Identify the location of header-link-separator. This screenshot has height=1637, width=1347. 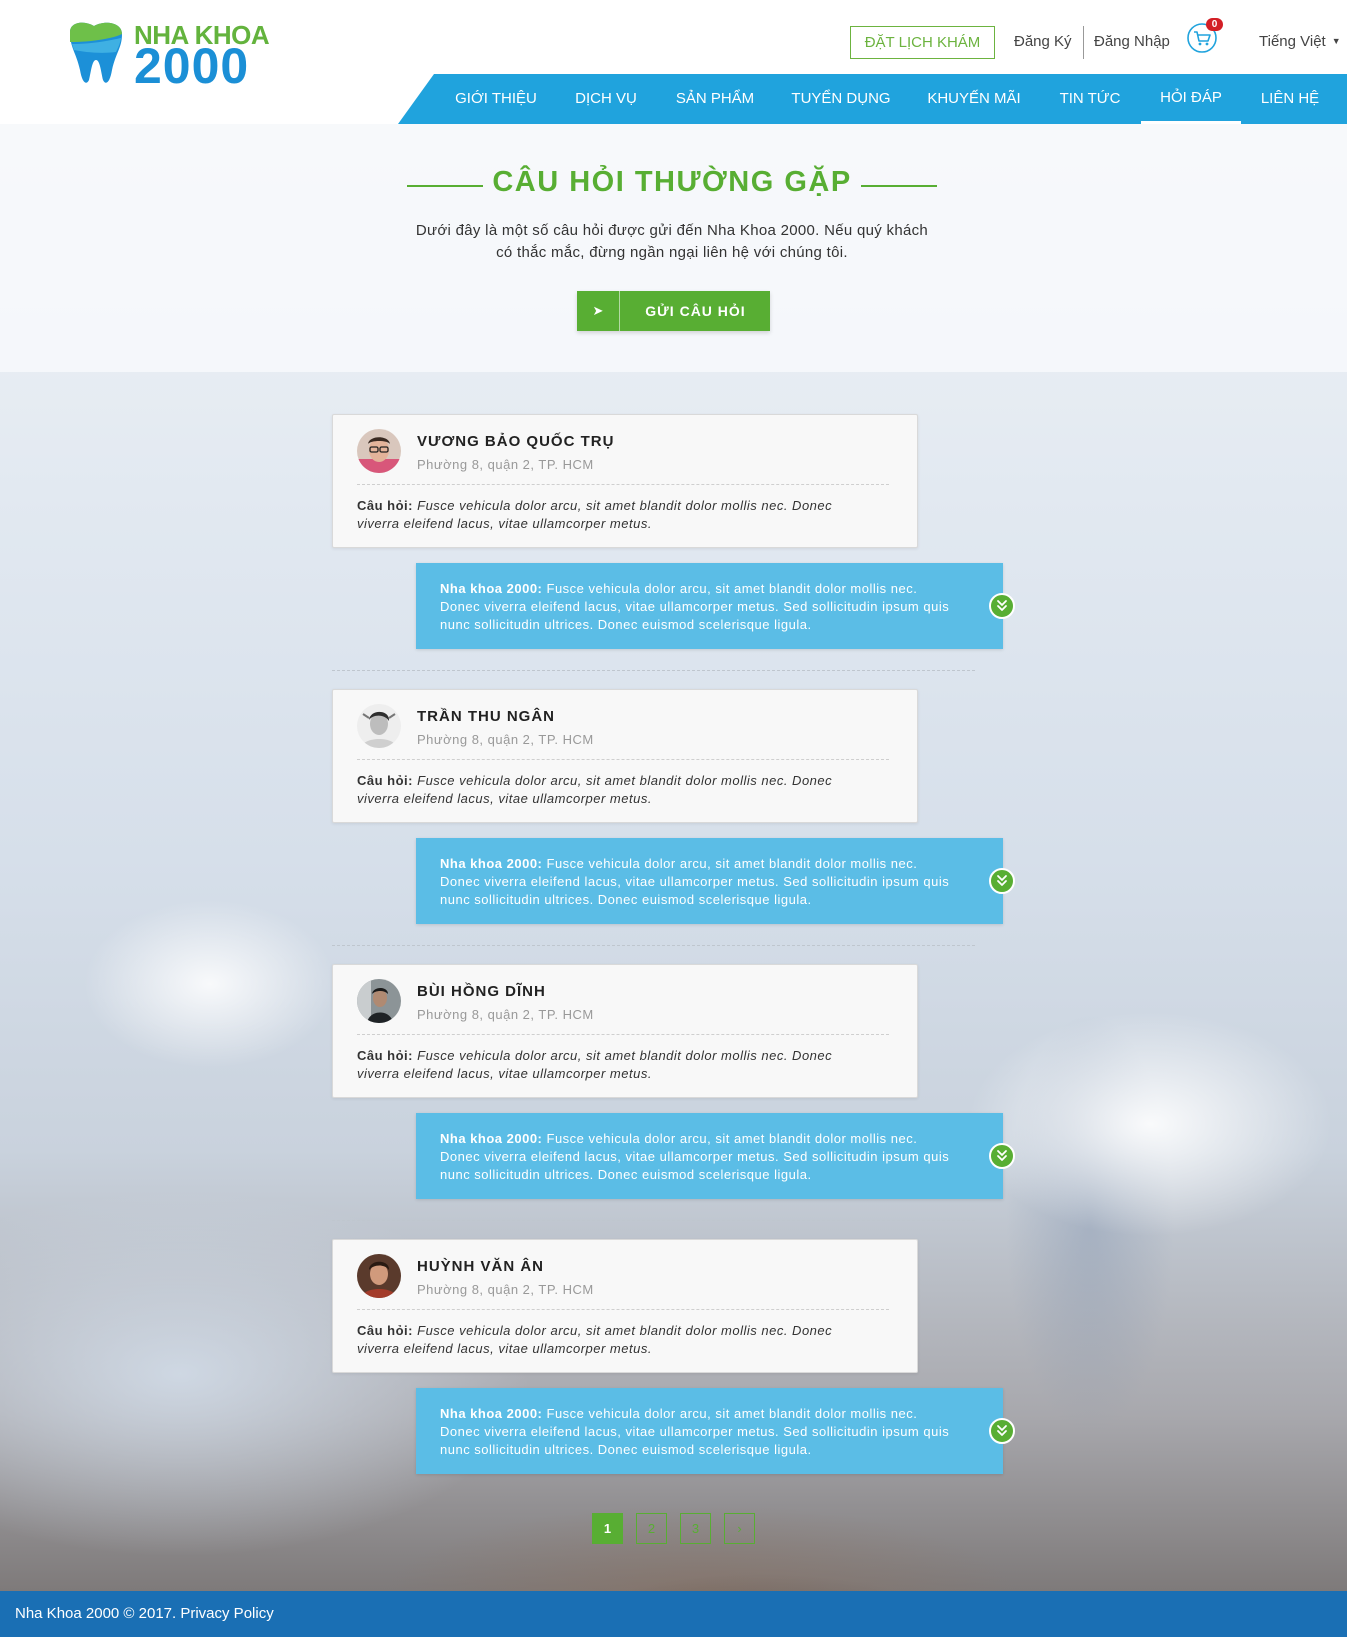
(1083, 42).